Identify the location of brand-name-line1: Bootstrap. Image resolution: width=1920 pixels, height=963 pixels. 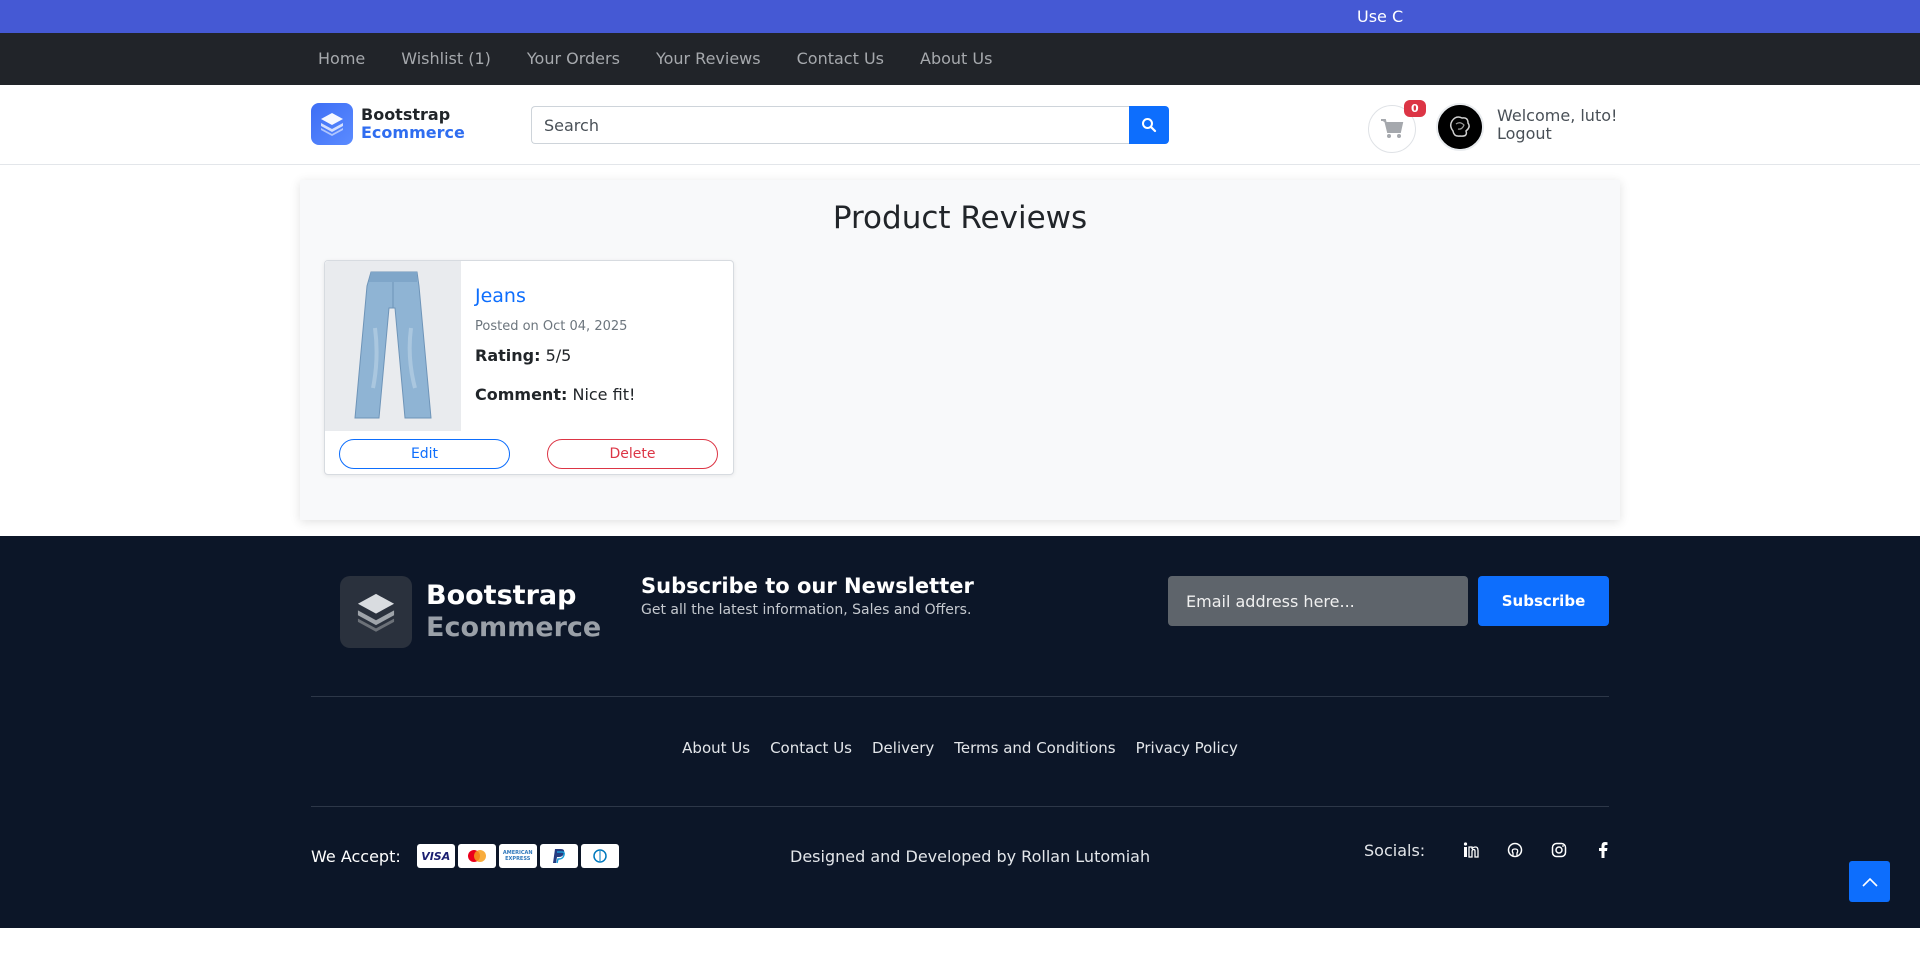
(406, 114).